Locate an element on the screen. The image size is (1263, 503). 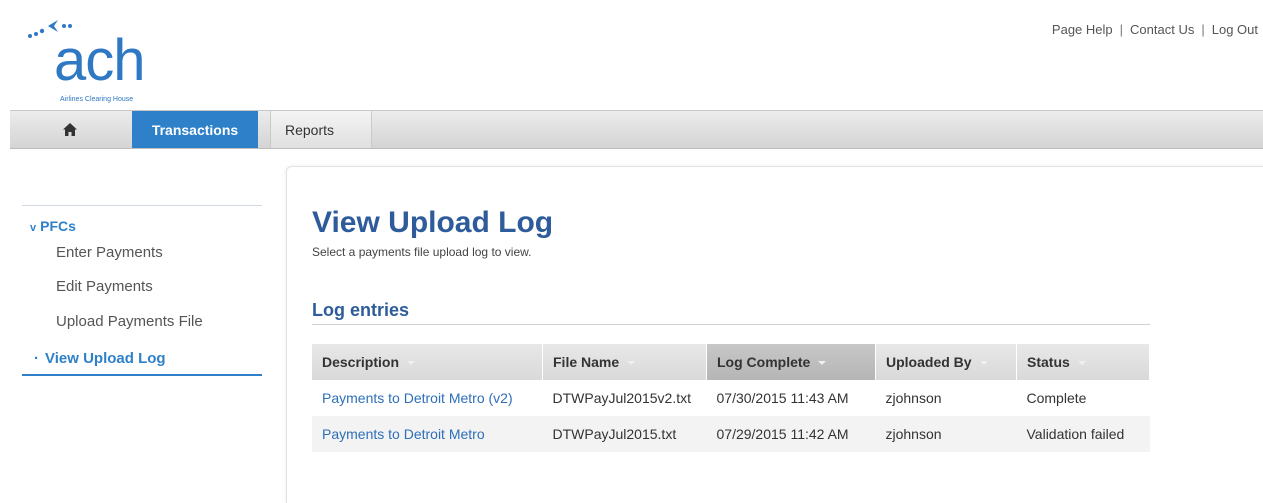
home-icon is located at coordinates (70, 129).